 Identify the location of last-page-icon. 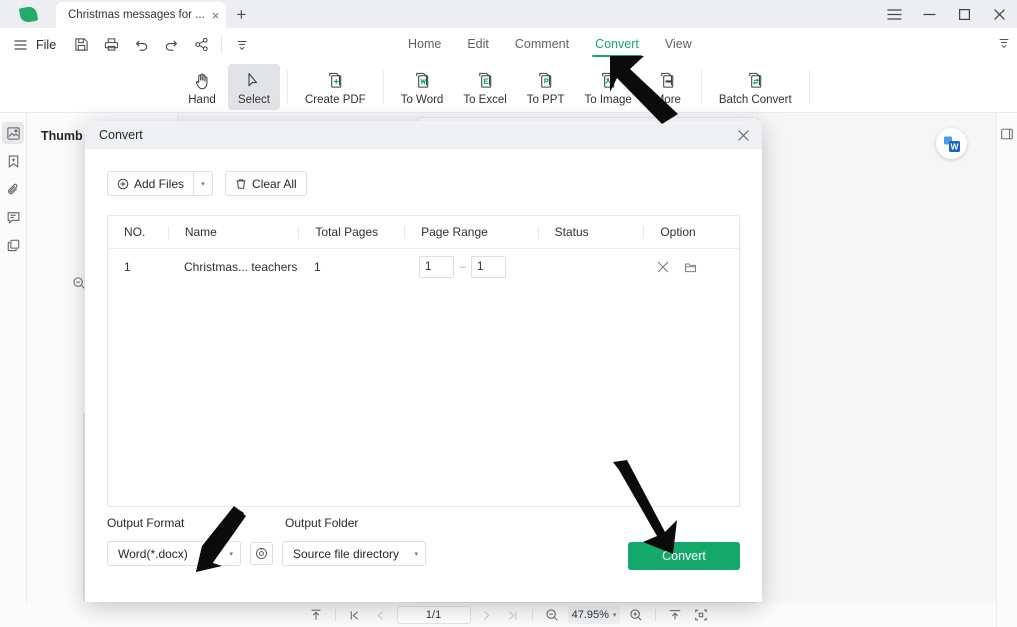
(513, 615).